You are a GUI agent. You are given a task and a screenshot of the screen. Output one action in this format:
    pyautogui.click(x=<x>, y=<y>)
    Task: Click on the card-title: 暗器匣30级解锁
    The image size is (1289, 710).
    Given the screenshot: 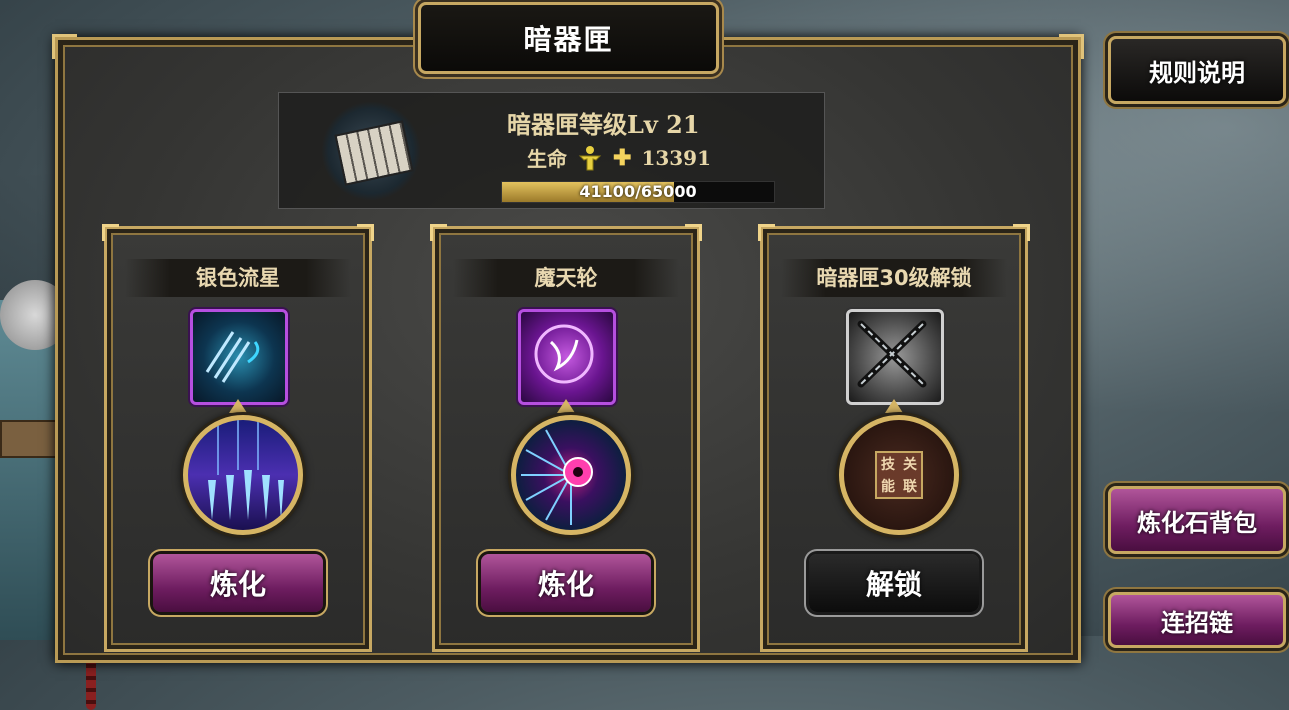 What is the action you would take?
    pyautogui.click(x=894, y=278)
    